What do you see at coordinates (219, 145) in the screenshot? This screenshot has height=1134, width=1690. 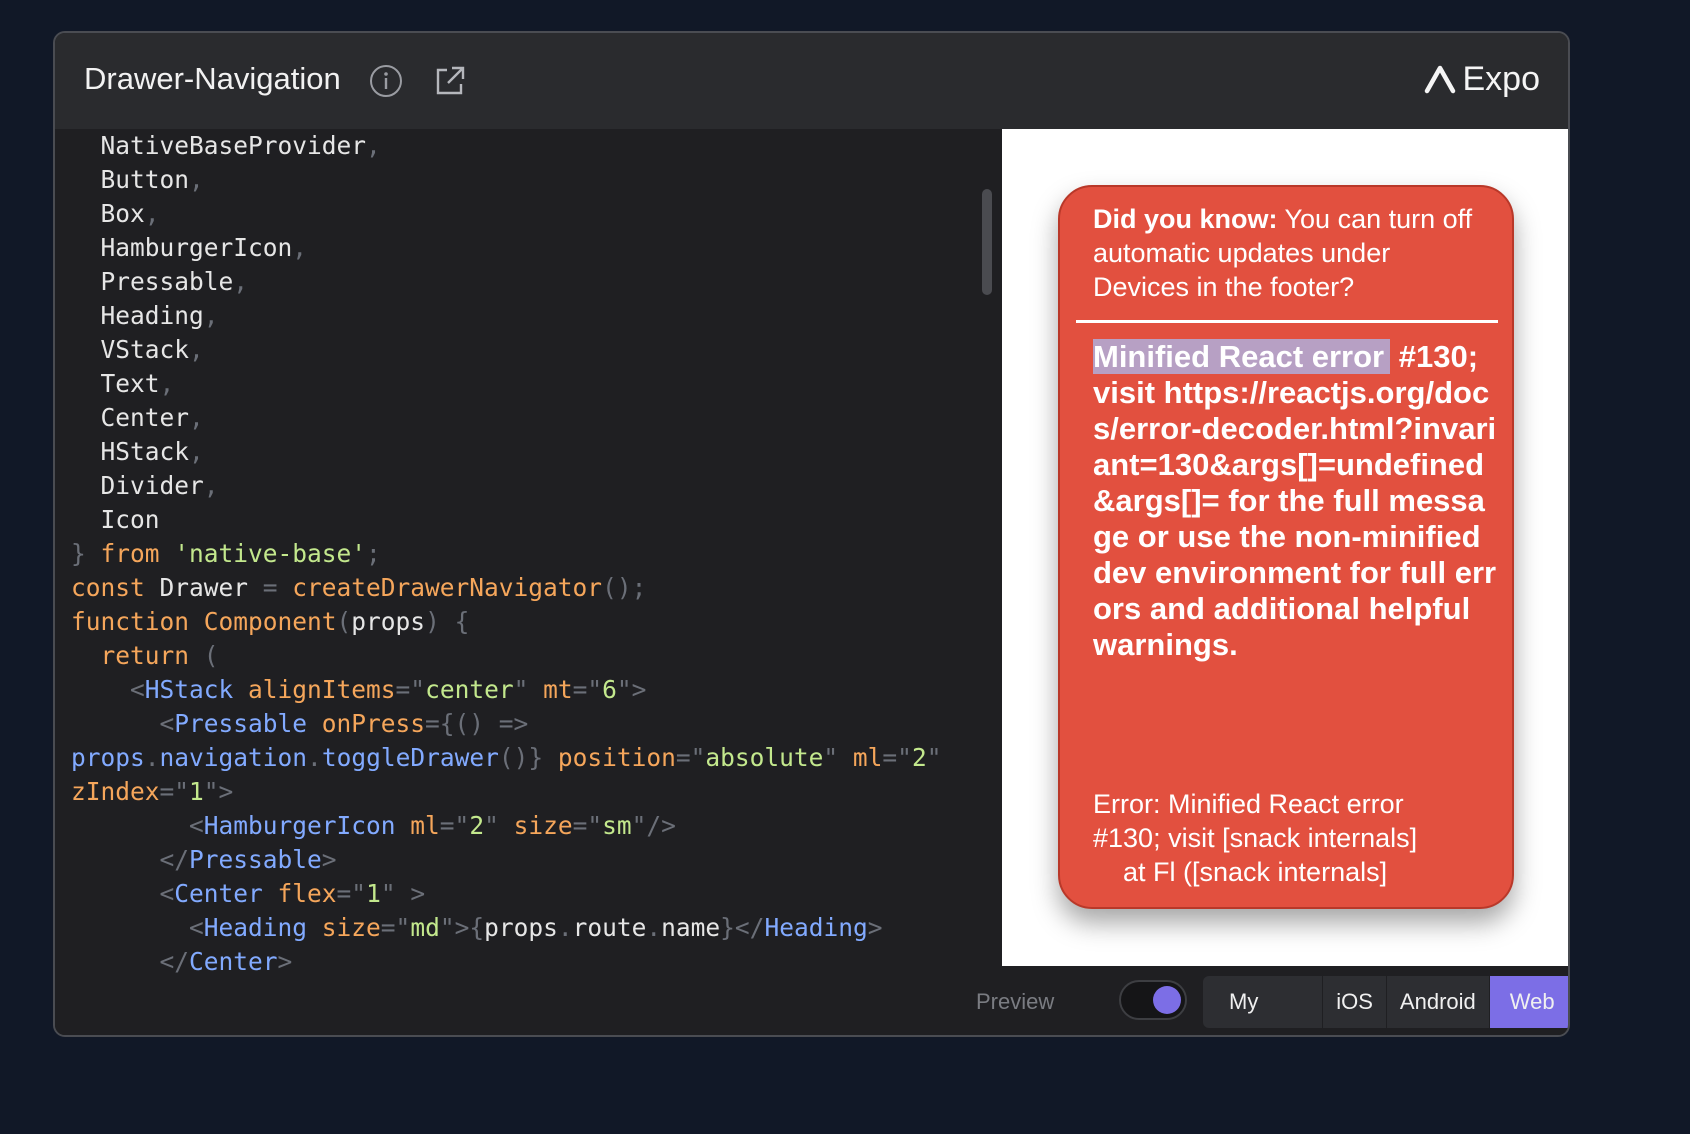 I see `code-token: NativeBaseProvider` at bounding box center [219, 145].